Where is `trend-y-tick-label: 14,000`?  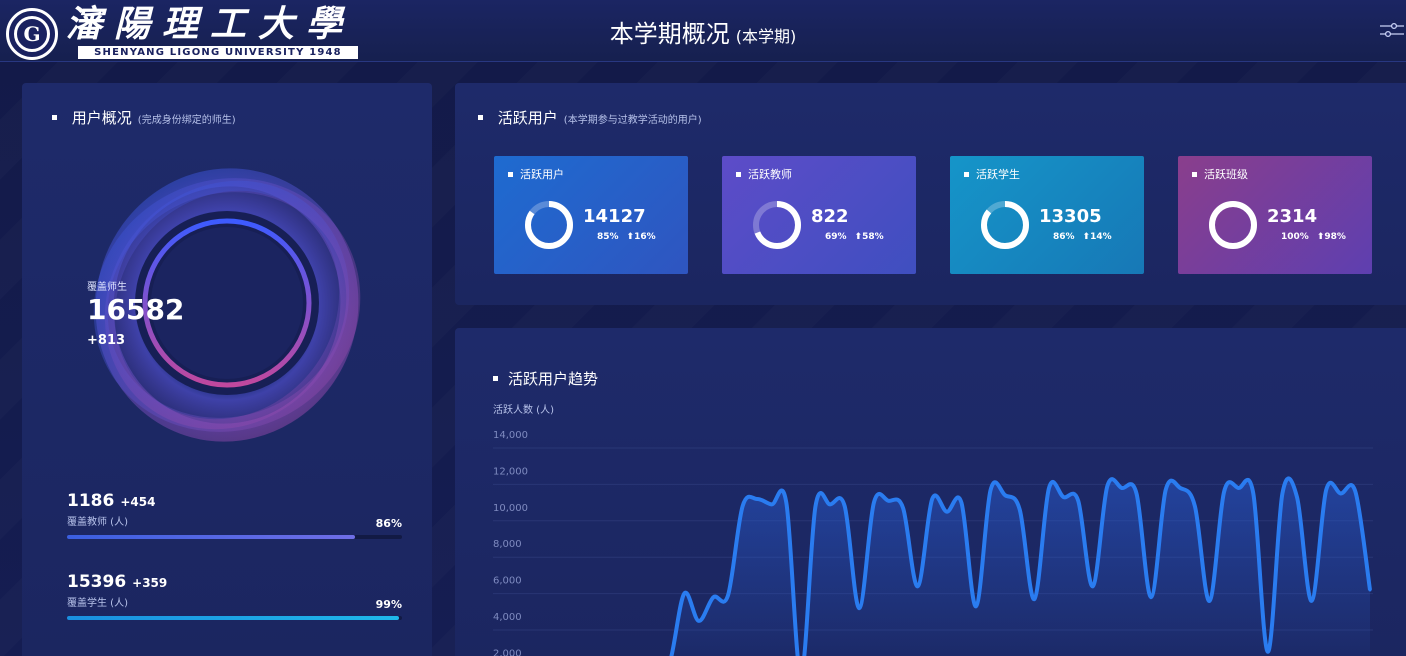
trend-y-tick-label: 14,000 is located at coordinates (510, 435).